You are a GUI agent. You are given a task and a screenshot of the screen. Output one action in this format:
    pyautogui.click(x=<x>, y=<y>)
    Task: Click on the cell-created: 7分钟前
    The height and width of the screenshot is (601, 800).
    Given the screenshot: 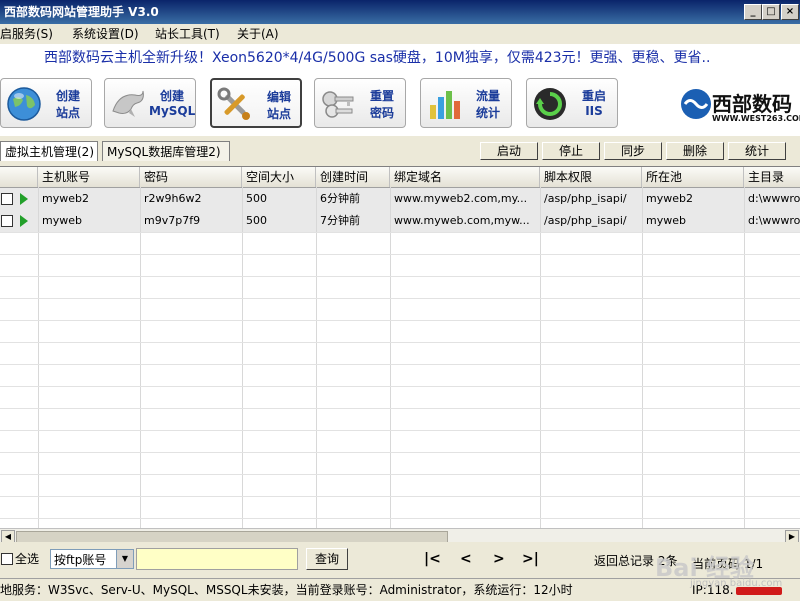 What is the action you would take?
    pyautogui.click(x=340, y=220)
    